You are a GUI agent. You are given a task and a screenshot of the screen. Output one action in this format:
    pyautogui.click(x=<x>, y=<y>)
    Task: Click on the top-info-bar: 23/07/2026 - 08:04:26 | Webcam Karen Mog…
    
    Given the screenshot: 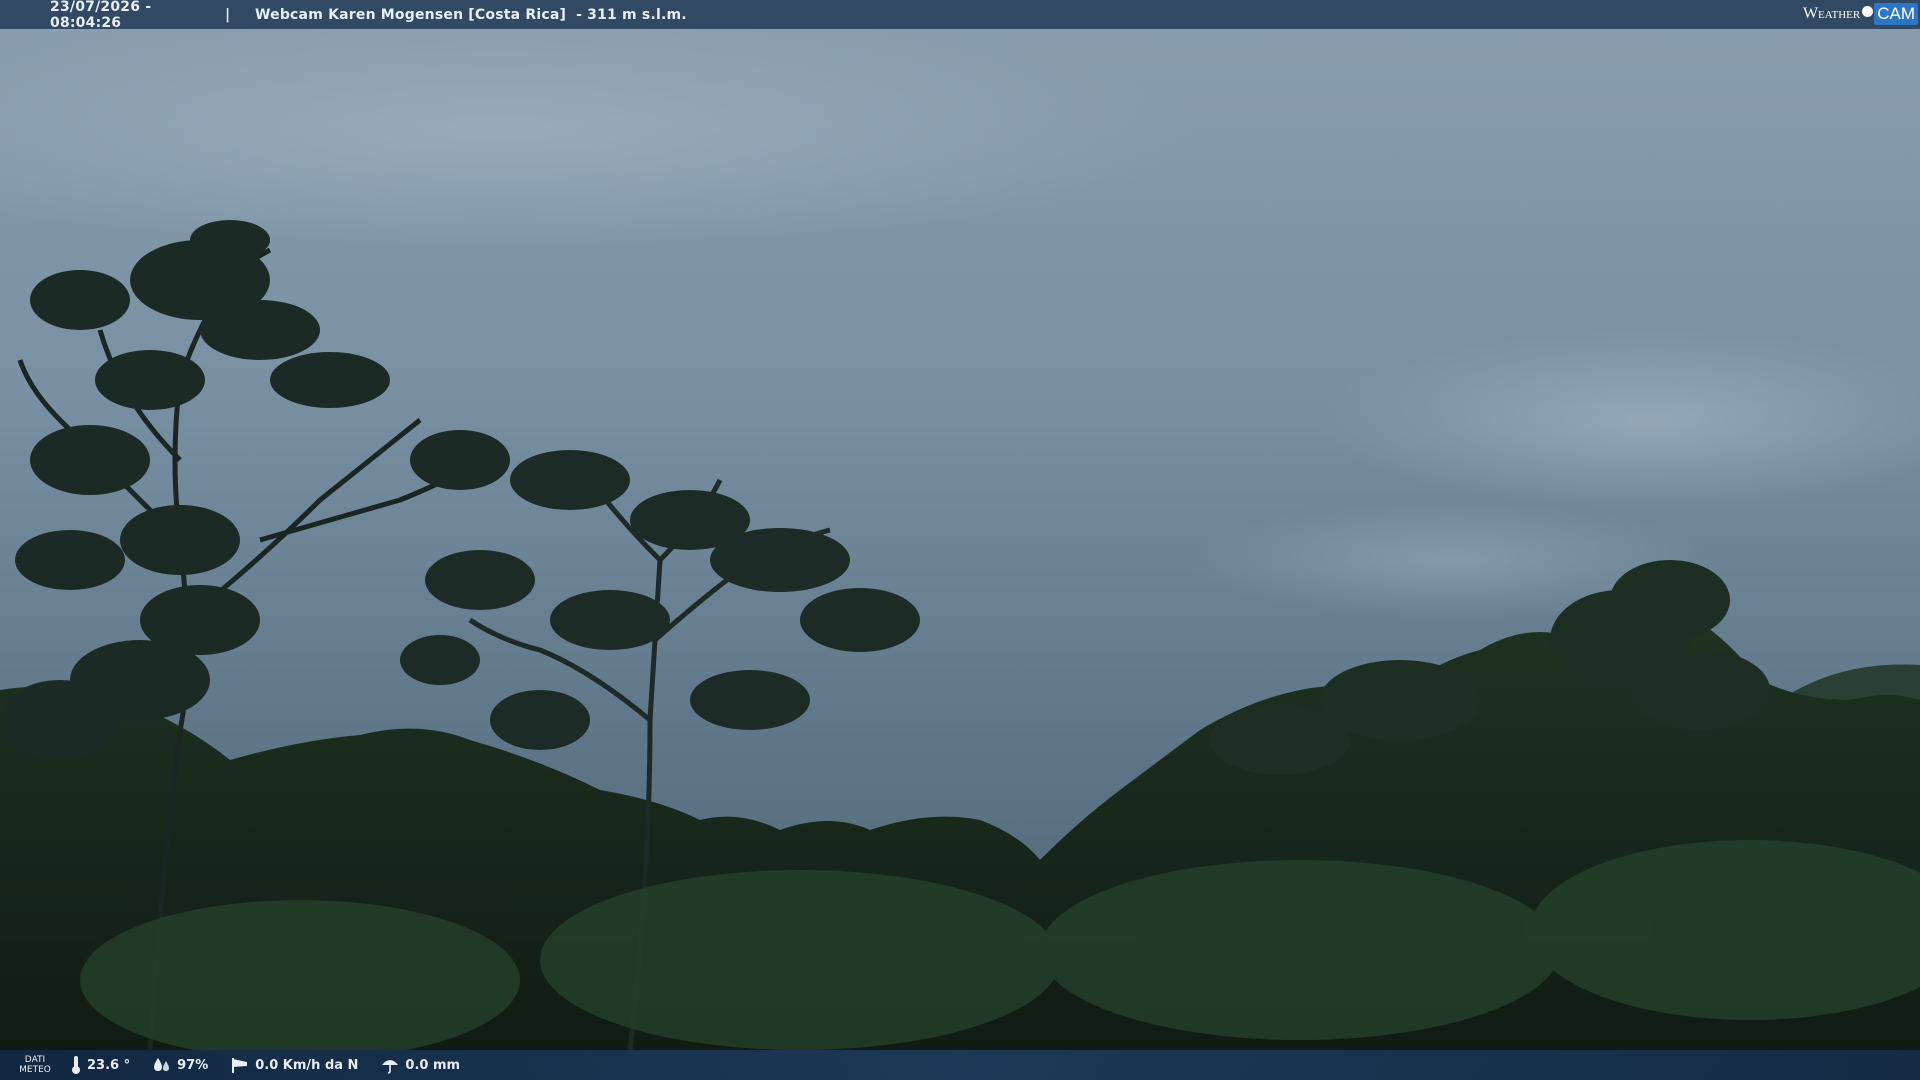 What is the action you would take?
    pyautogui.click(x=960, y=15)
    